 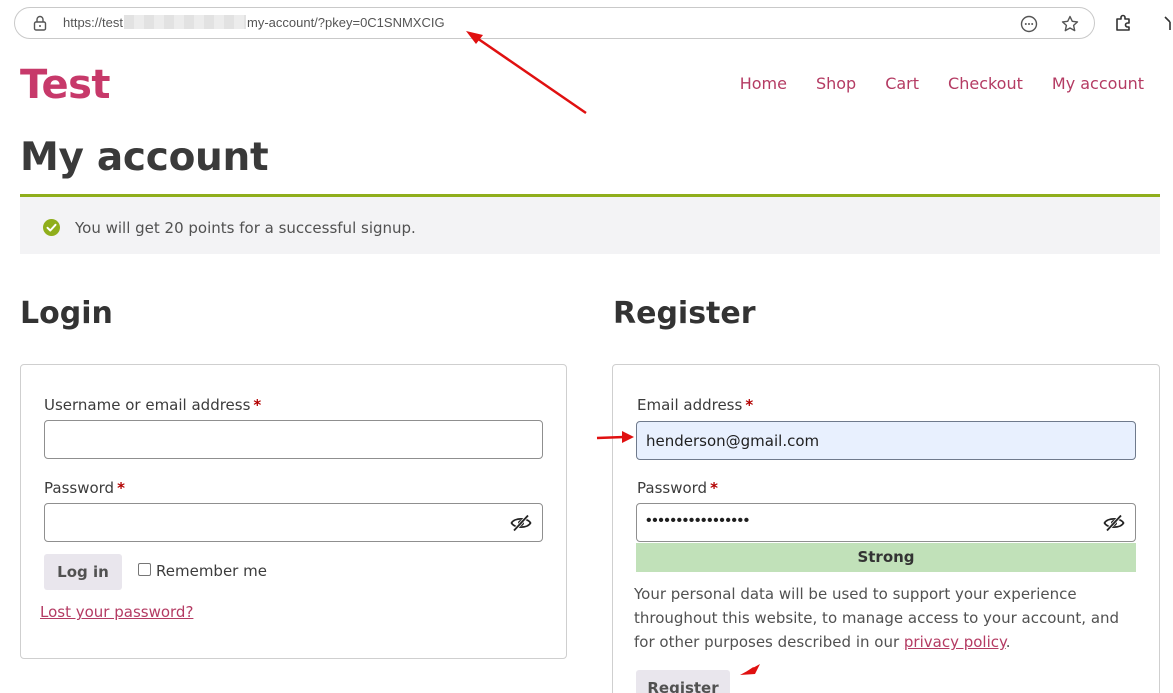 What do you see at coordinates (51, 227) in the screenshot?
I see `check-circle-icon` at bounding box center [51, 227].